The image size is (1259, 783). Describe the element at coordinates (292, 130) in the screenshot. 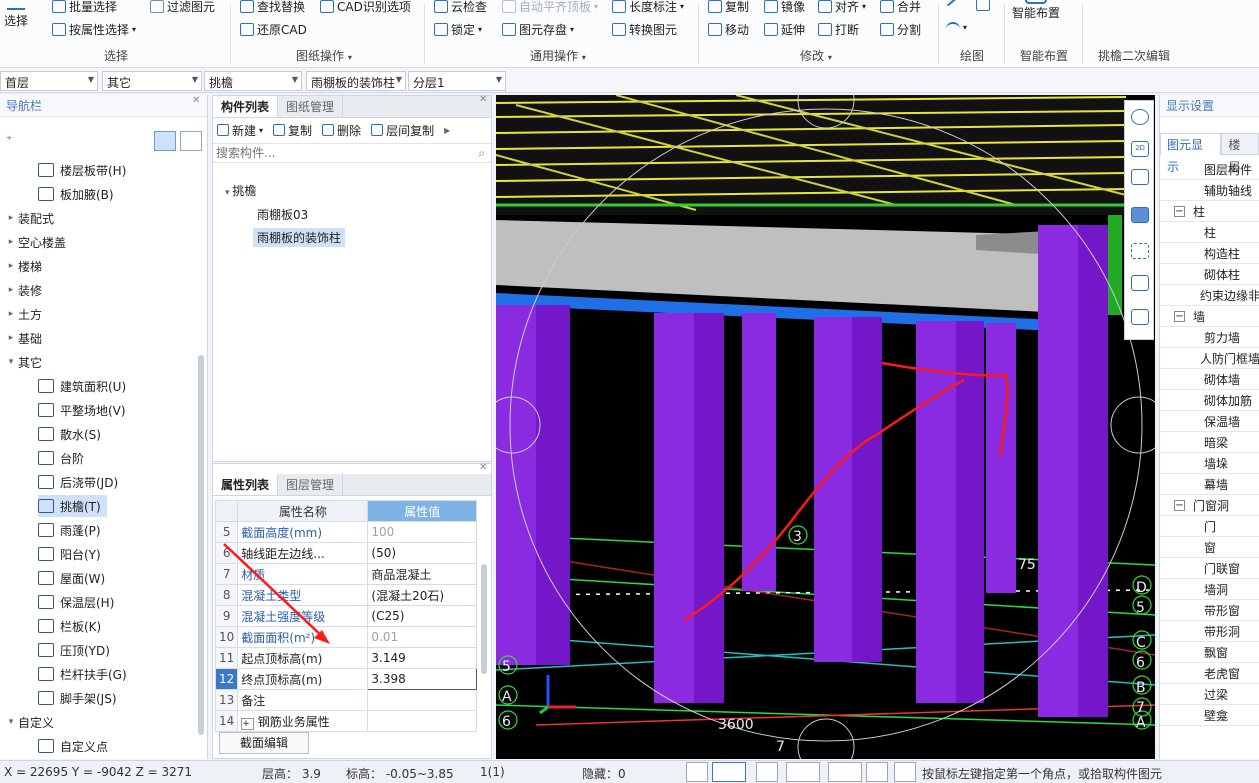

I see `copy-component-button: 复制` at that location.